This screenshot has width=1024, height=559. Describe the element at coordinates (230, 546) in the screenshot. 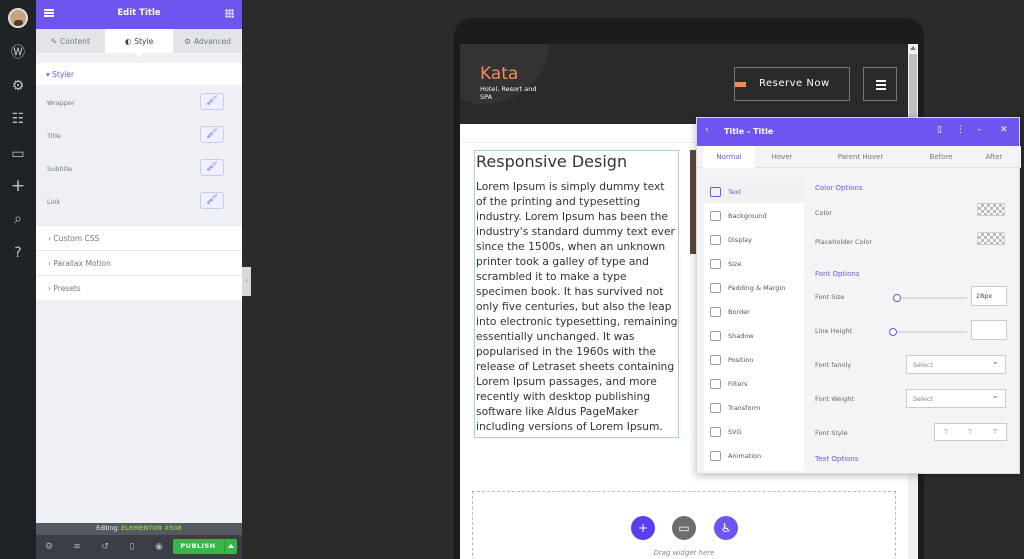

I see `publish-options-chevron-icon` at that location.